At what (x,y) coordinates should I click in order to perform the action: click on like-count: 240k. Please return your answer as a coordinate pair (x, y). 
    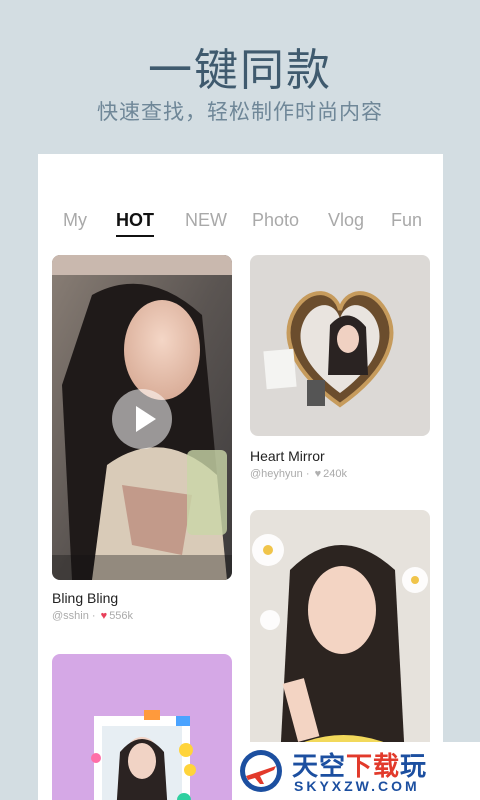
    Looking at the image, I should click on (335, 474).